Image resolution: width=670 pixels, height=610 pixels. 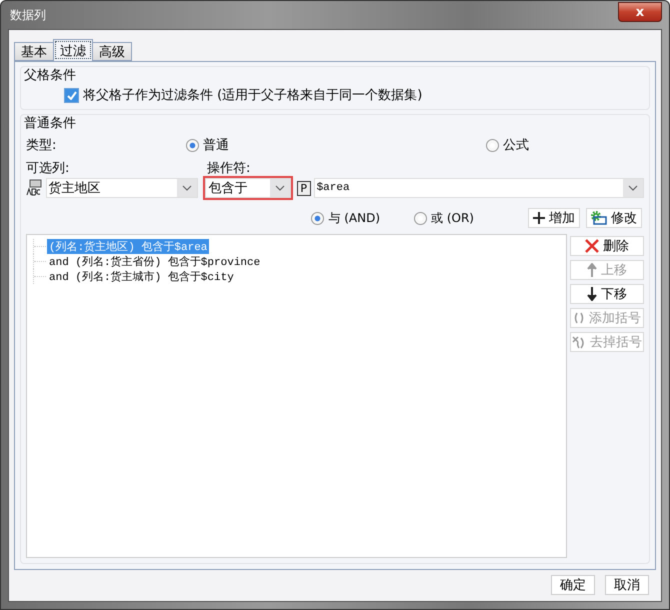 I want to click on radio-label: 普通, so click(x=216, y=145).